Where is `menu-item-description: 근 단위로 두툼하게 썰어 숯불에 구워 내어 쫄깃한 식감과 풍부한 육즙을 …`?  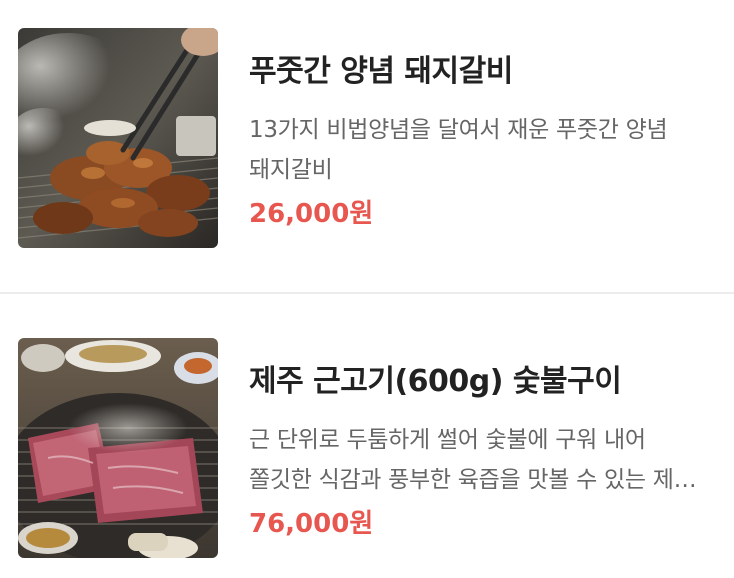
menu-item-description: 근 단위로 두툼하게 썰어 숯불에 구워 내어 쫄깃한 식감과 풍부한 육즙을 … is located at coordinates (472, 460).